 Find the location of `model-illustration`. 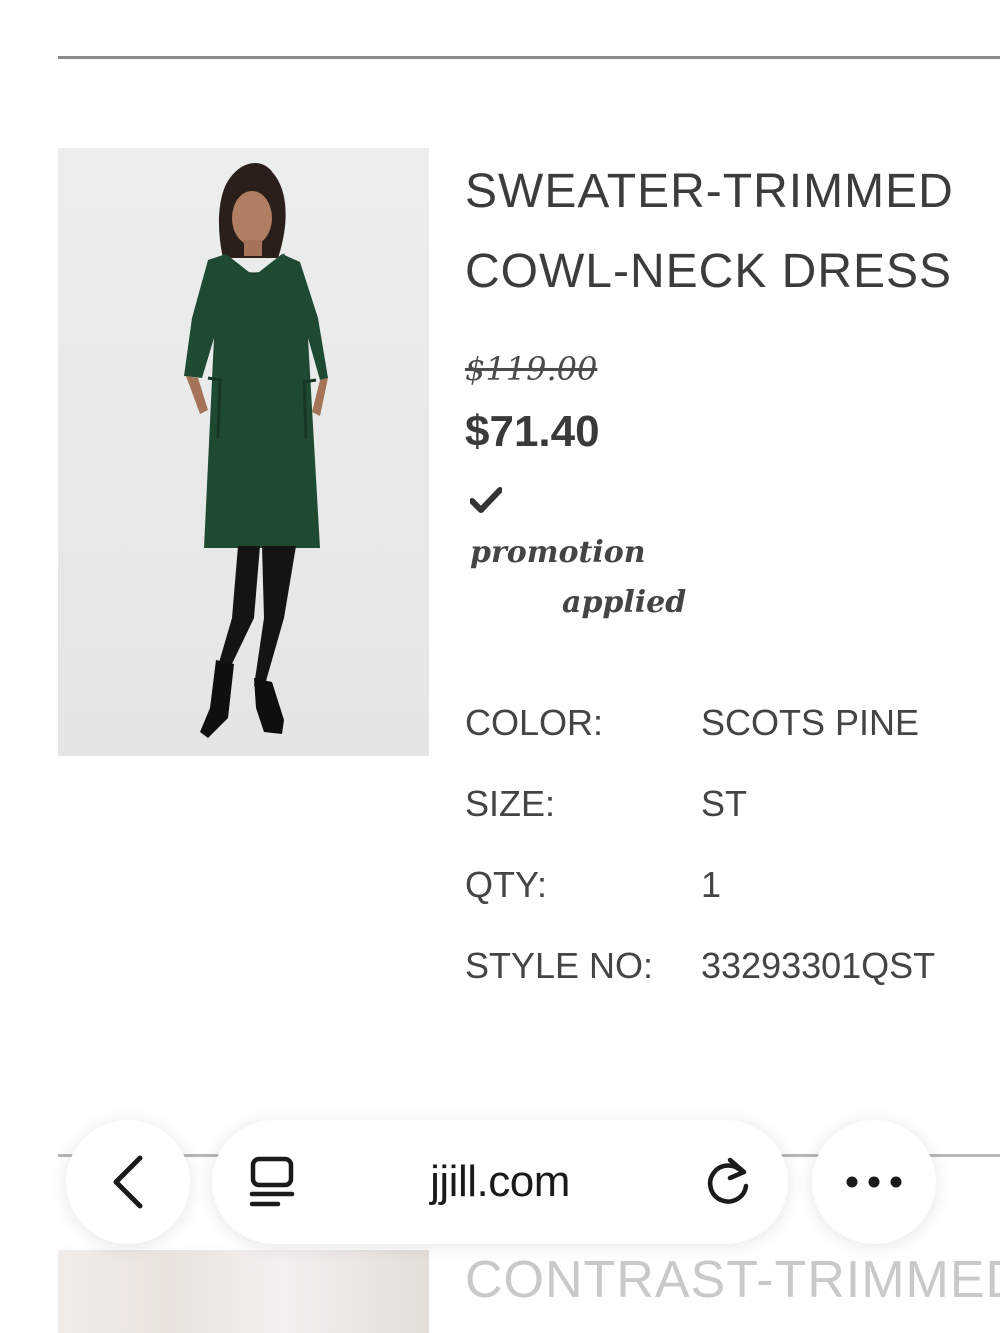

model-illustration is located at coordinates (256, 450).